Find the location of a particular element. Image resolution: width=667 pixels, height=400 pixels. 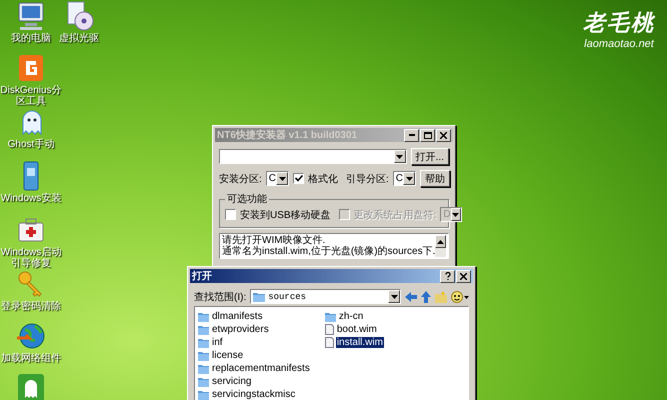

maximize-icon is located at coordinates (428, 135).